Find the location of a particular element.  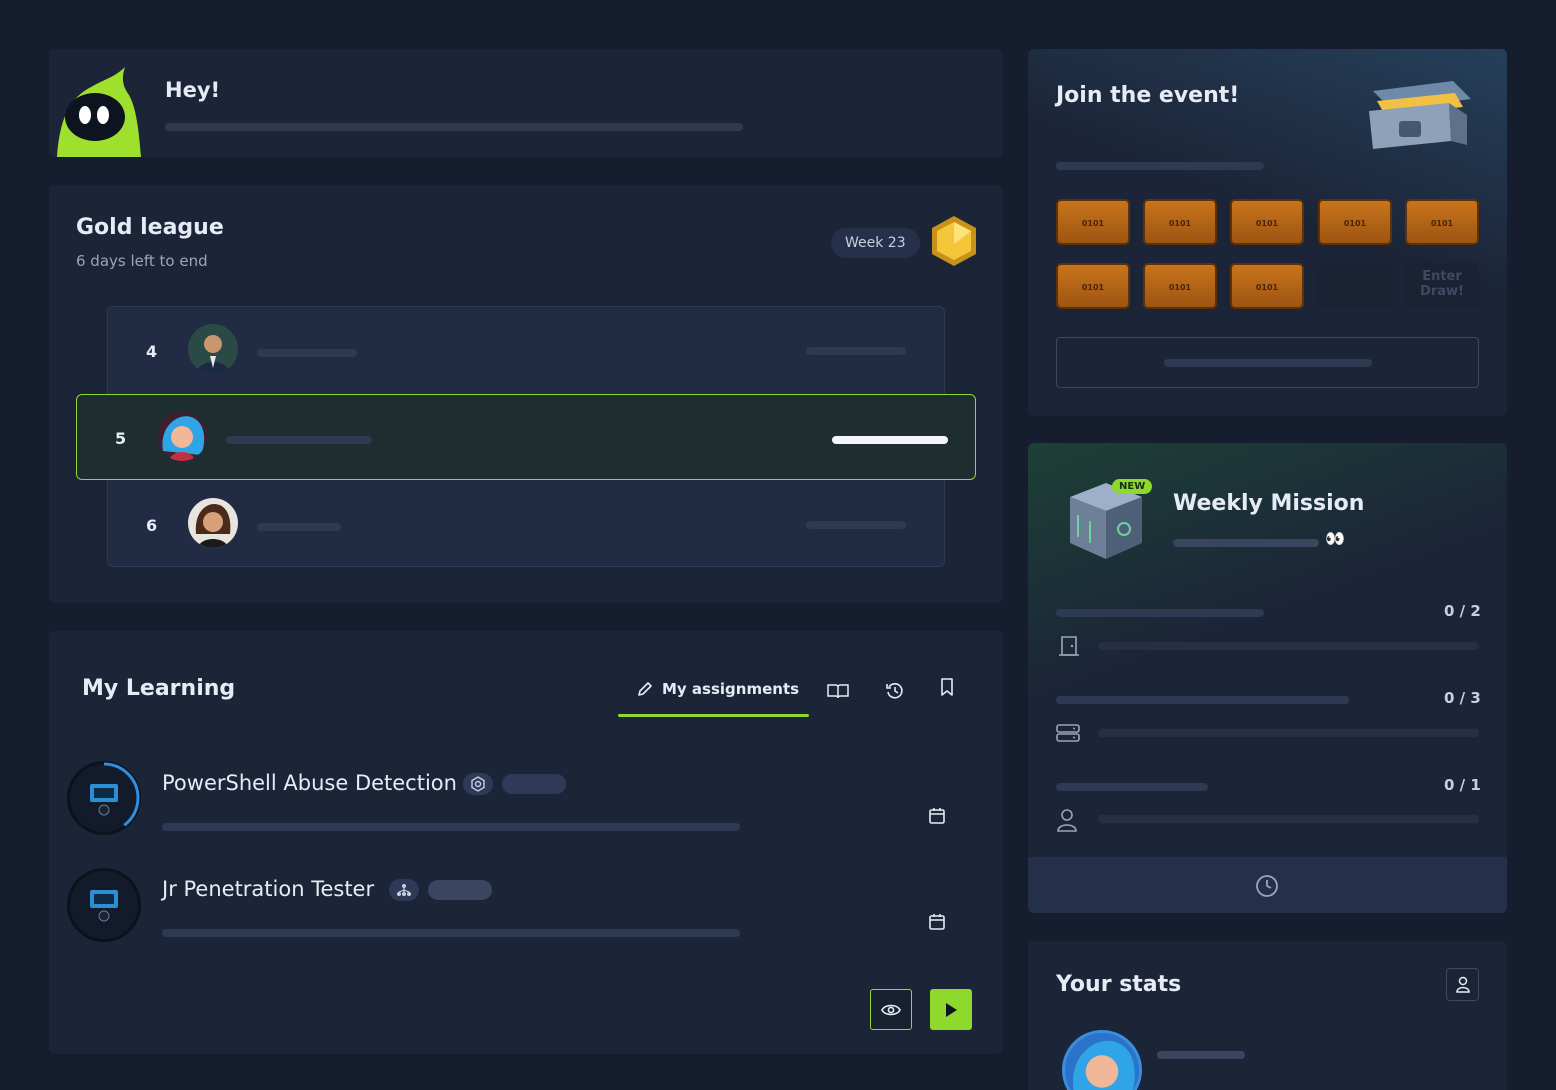

book-open-icon is located at coordinates (838, 691).